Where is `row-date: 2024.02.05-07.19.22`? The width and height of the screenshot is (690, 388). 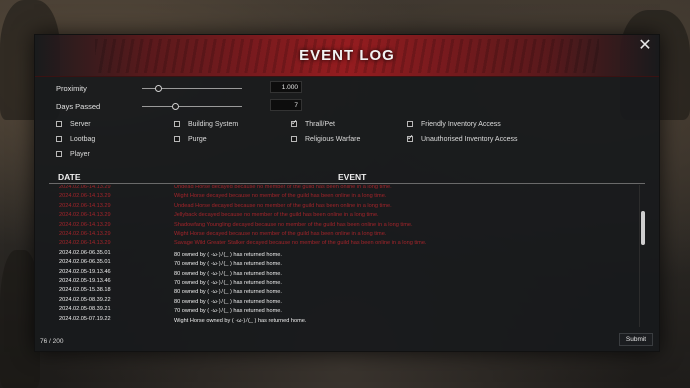
row-date: 2024.02.05-07.19.22 is located at coordinates (85, 318).